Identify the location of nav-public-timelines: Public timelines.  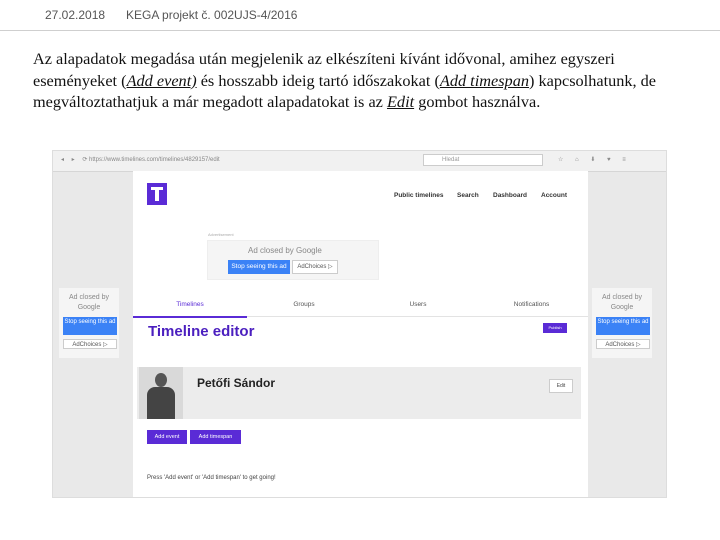
(419, 195).